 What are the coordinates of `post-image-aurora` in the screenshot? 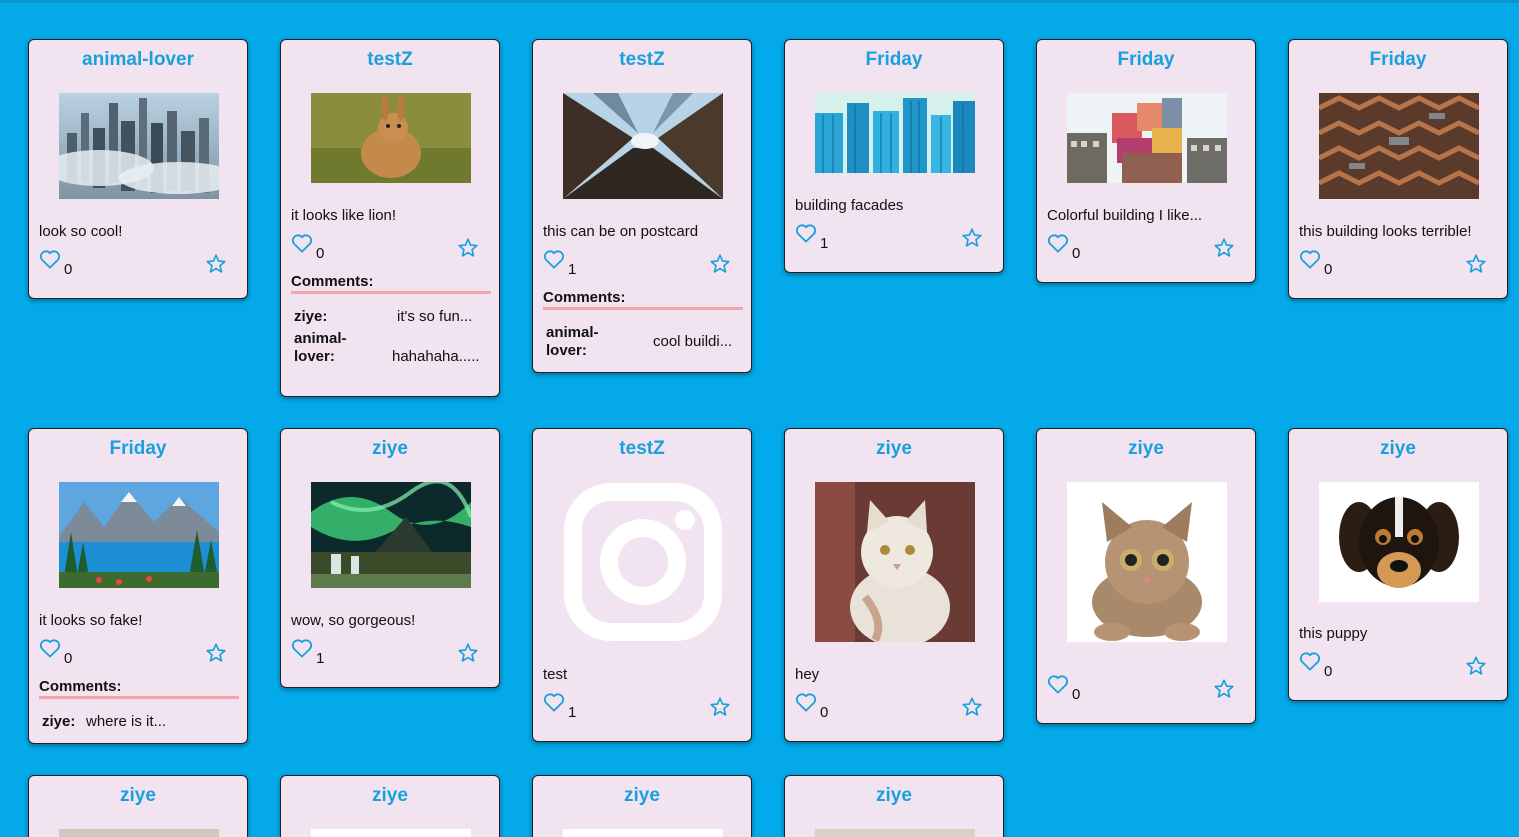 It's located at (391, 535).